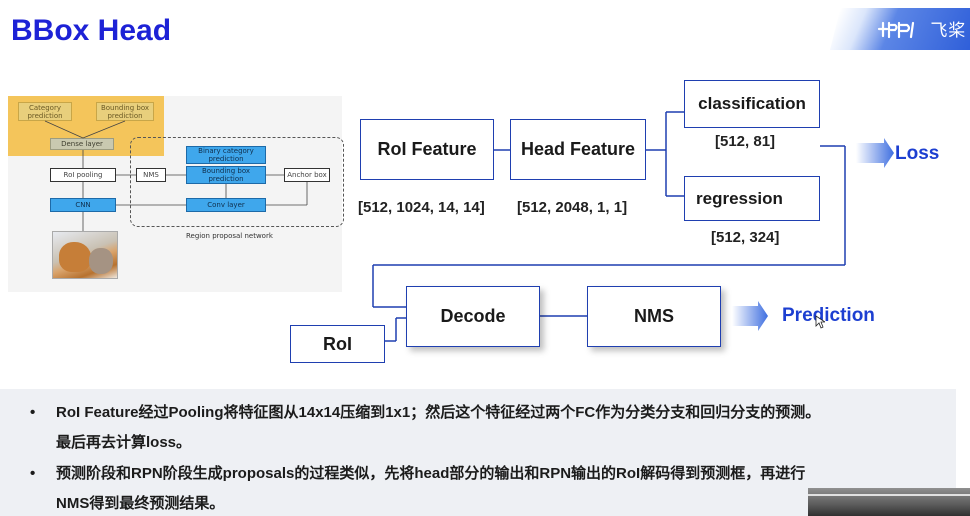  I want to click on roi-feature-box: RoI Feature, so click(427, 149).